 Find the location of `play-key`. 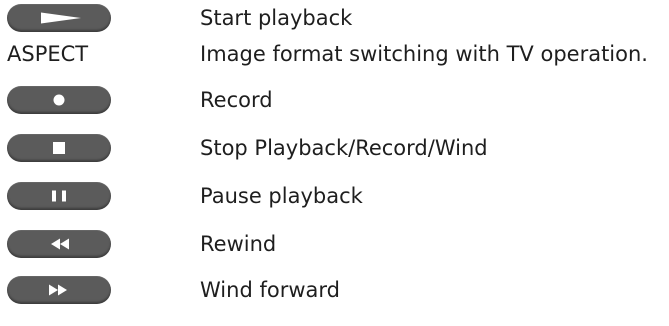

play-key is located at coordinates (59, 18).